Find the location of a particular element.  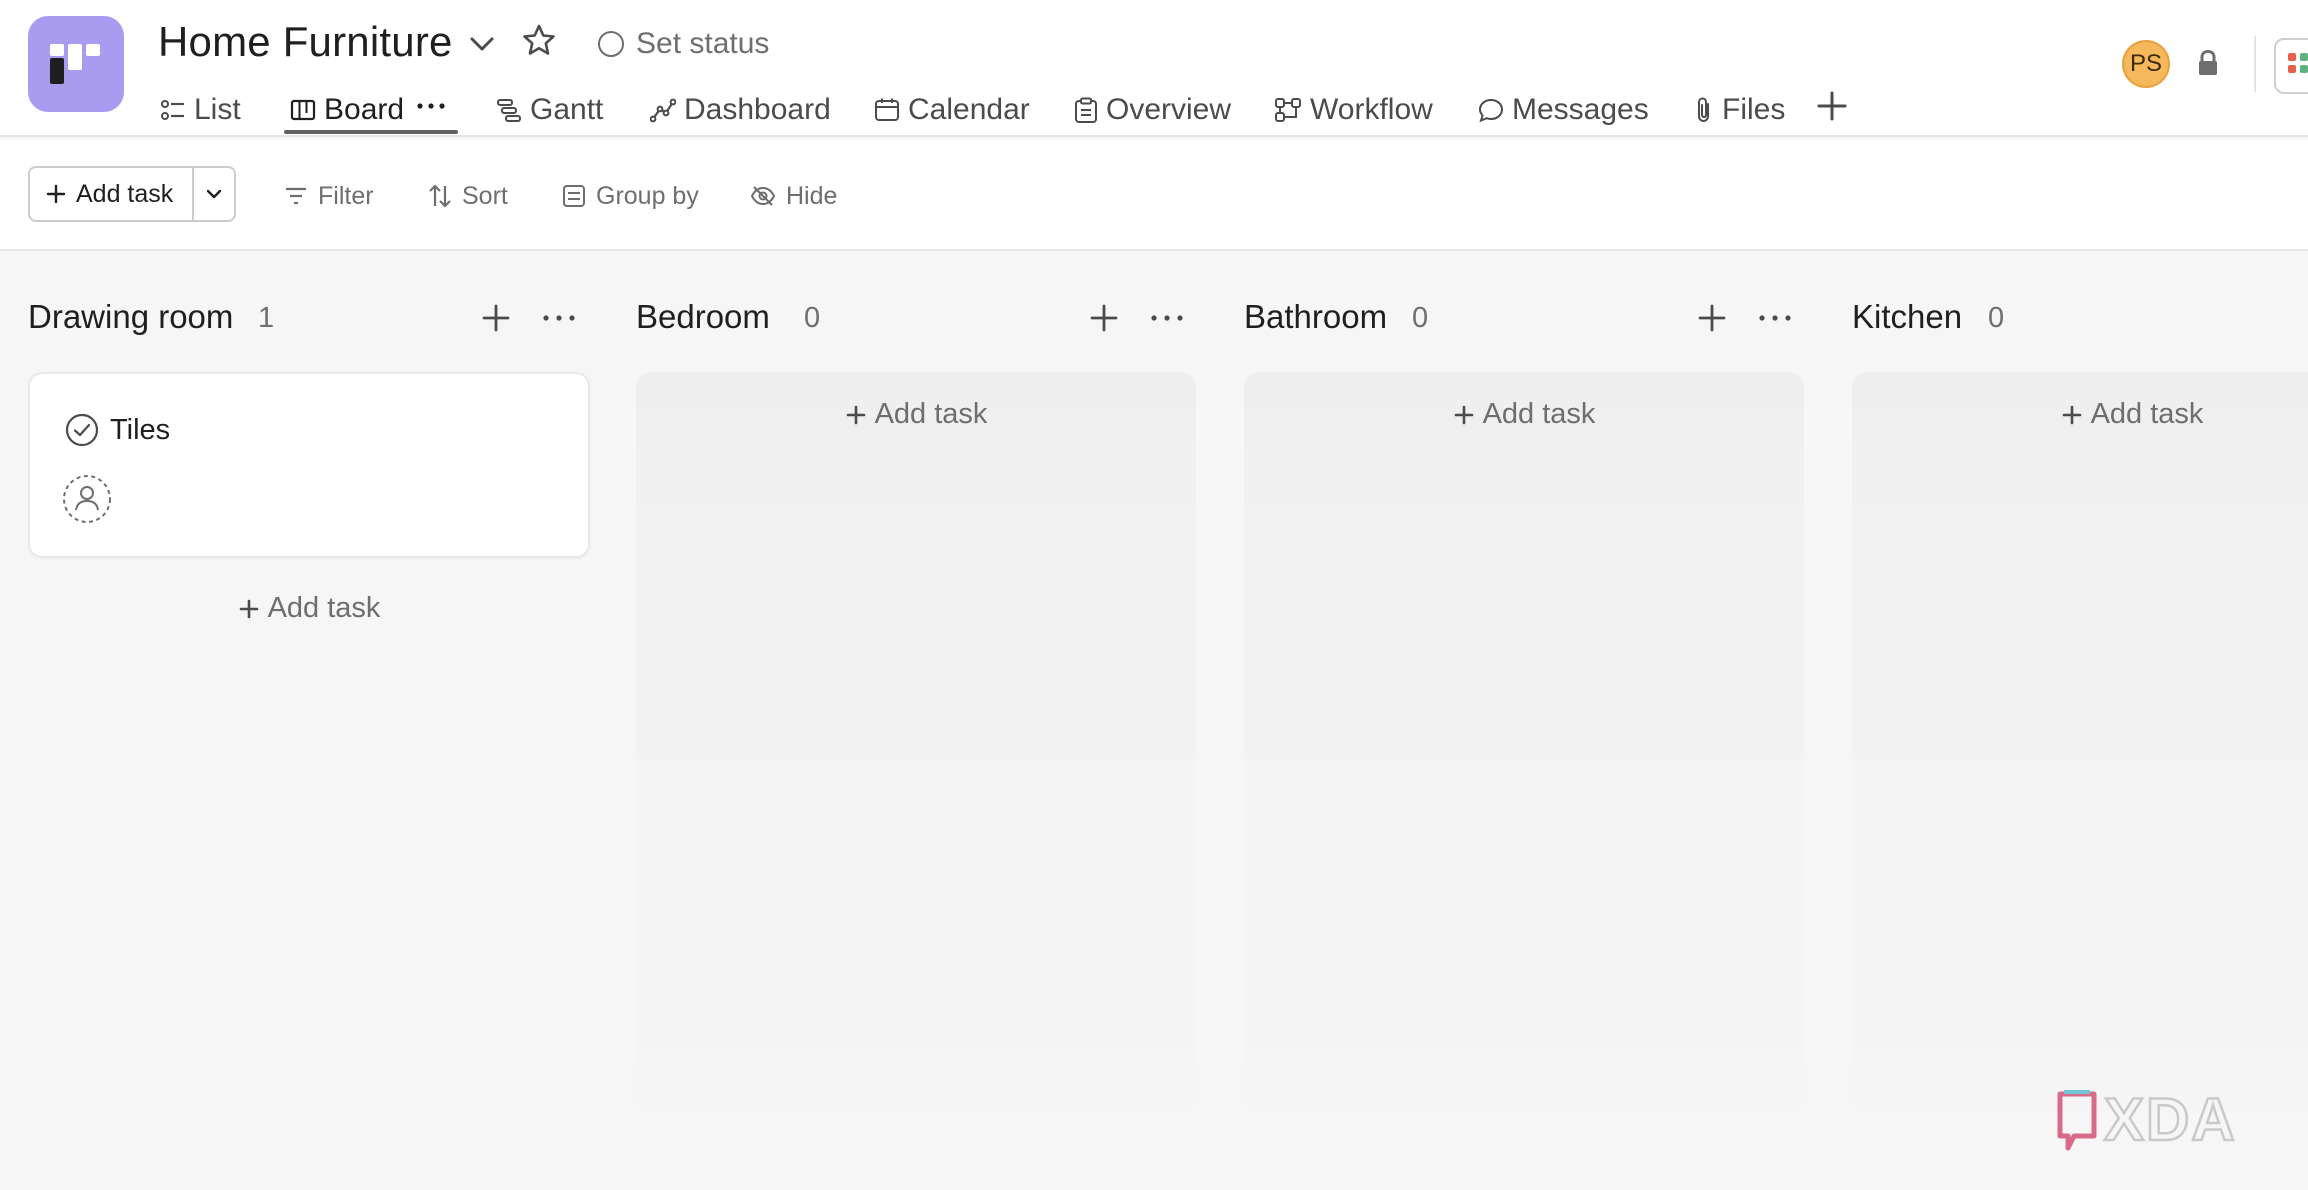

tab-dashboard-label: Dashboard is located at coordinates (757, 109).